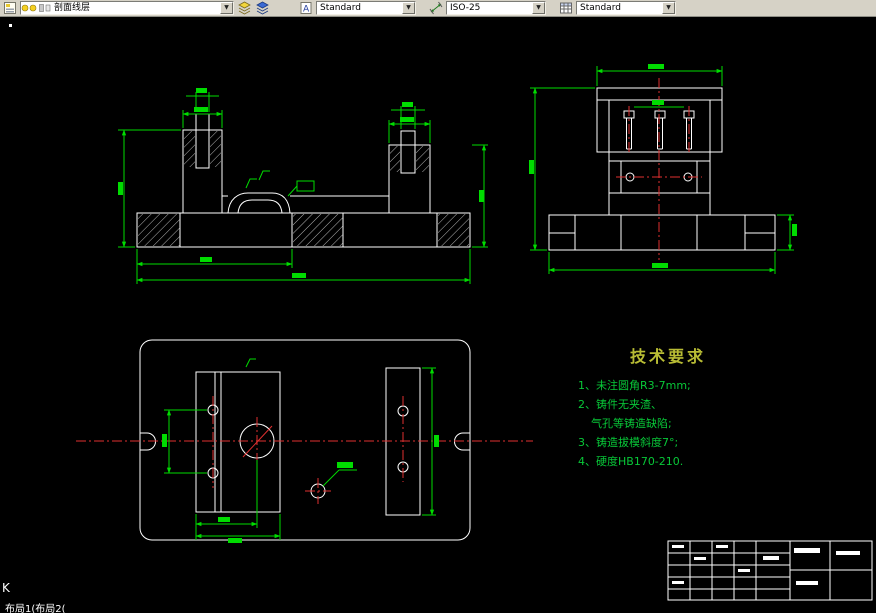  Describe the element at coordinates (10, 25) in the screenshot. I see `cursor-mark` at that location.